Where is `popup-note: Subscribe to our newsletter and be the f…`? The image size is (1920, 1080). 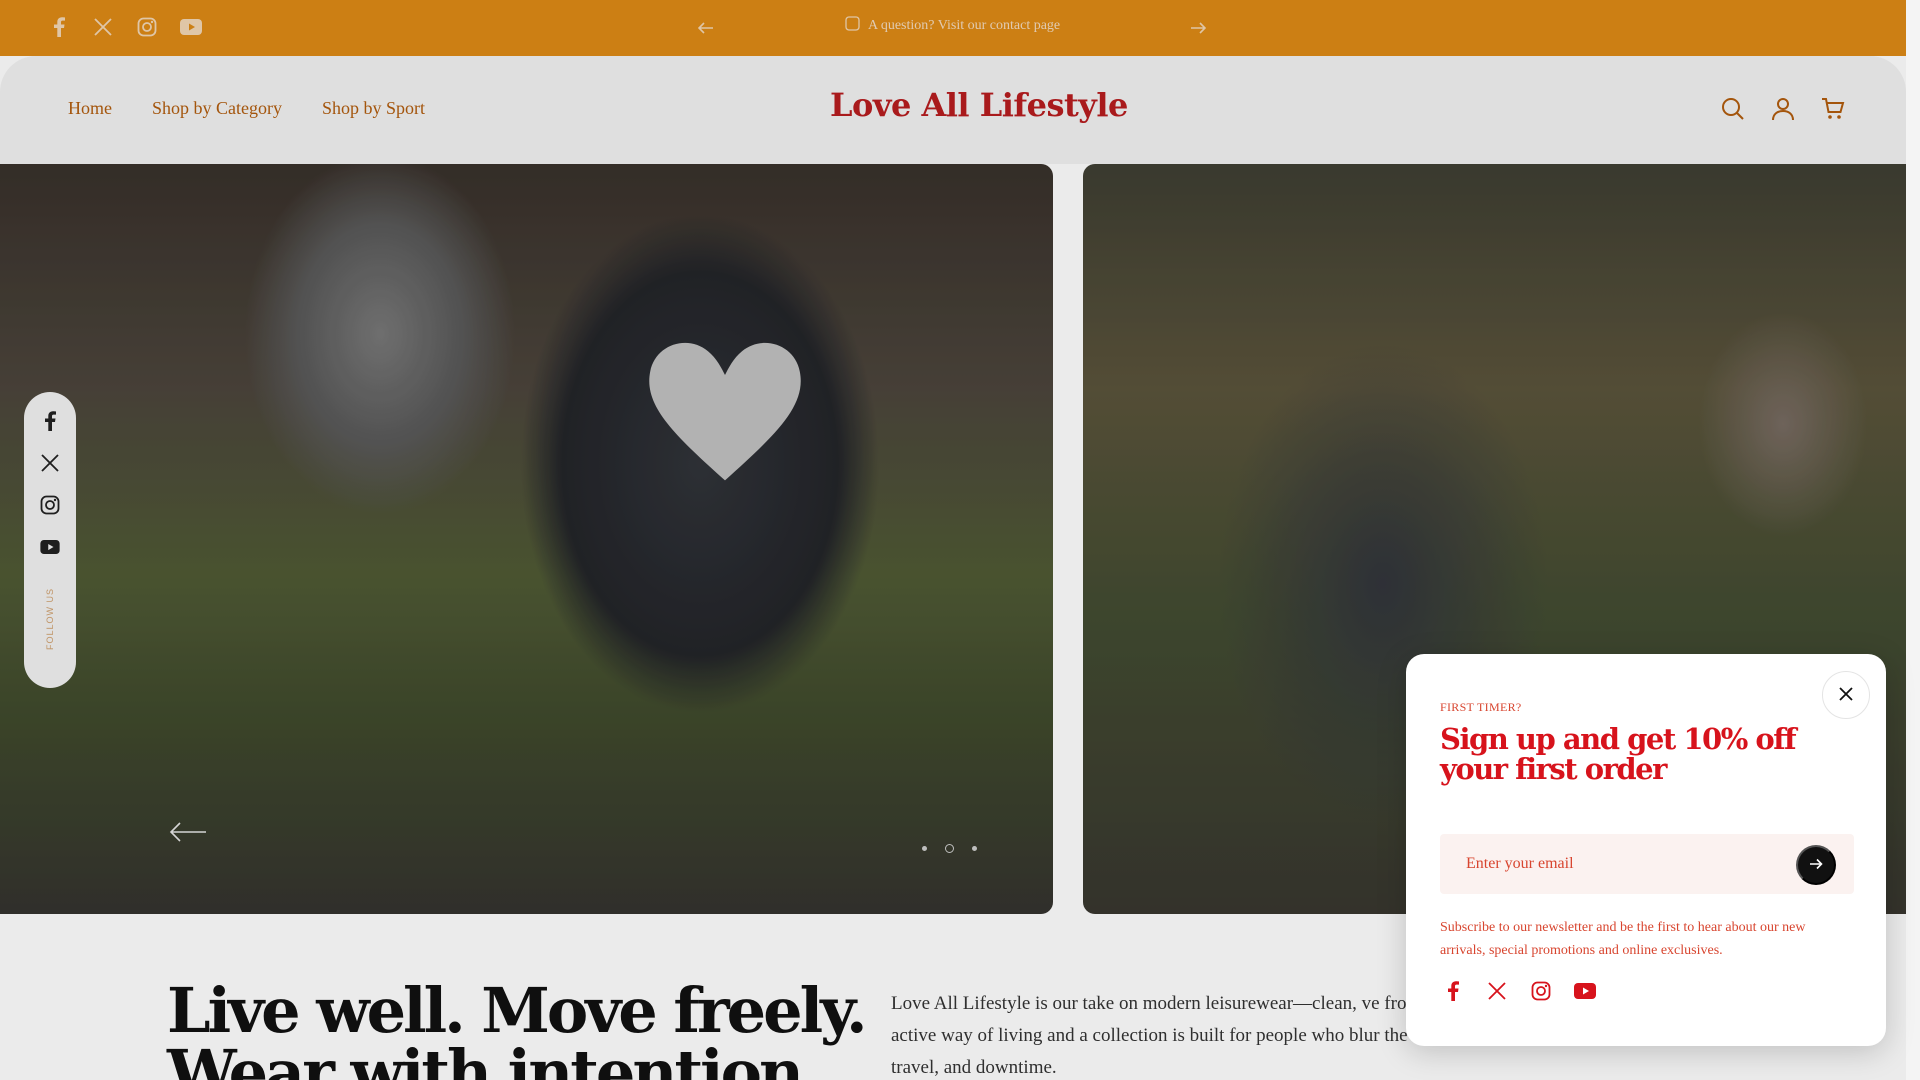 popup-note: Subscribe to our newsletter and be the f… is located at coordinates (1623, 939).